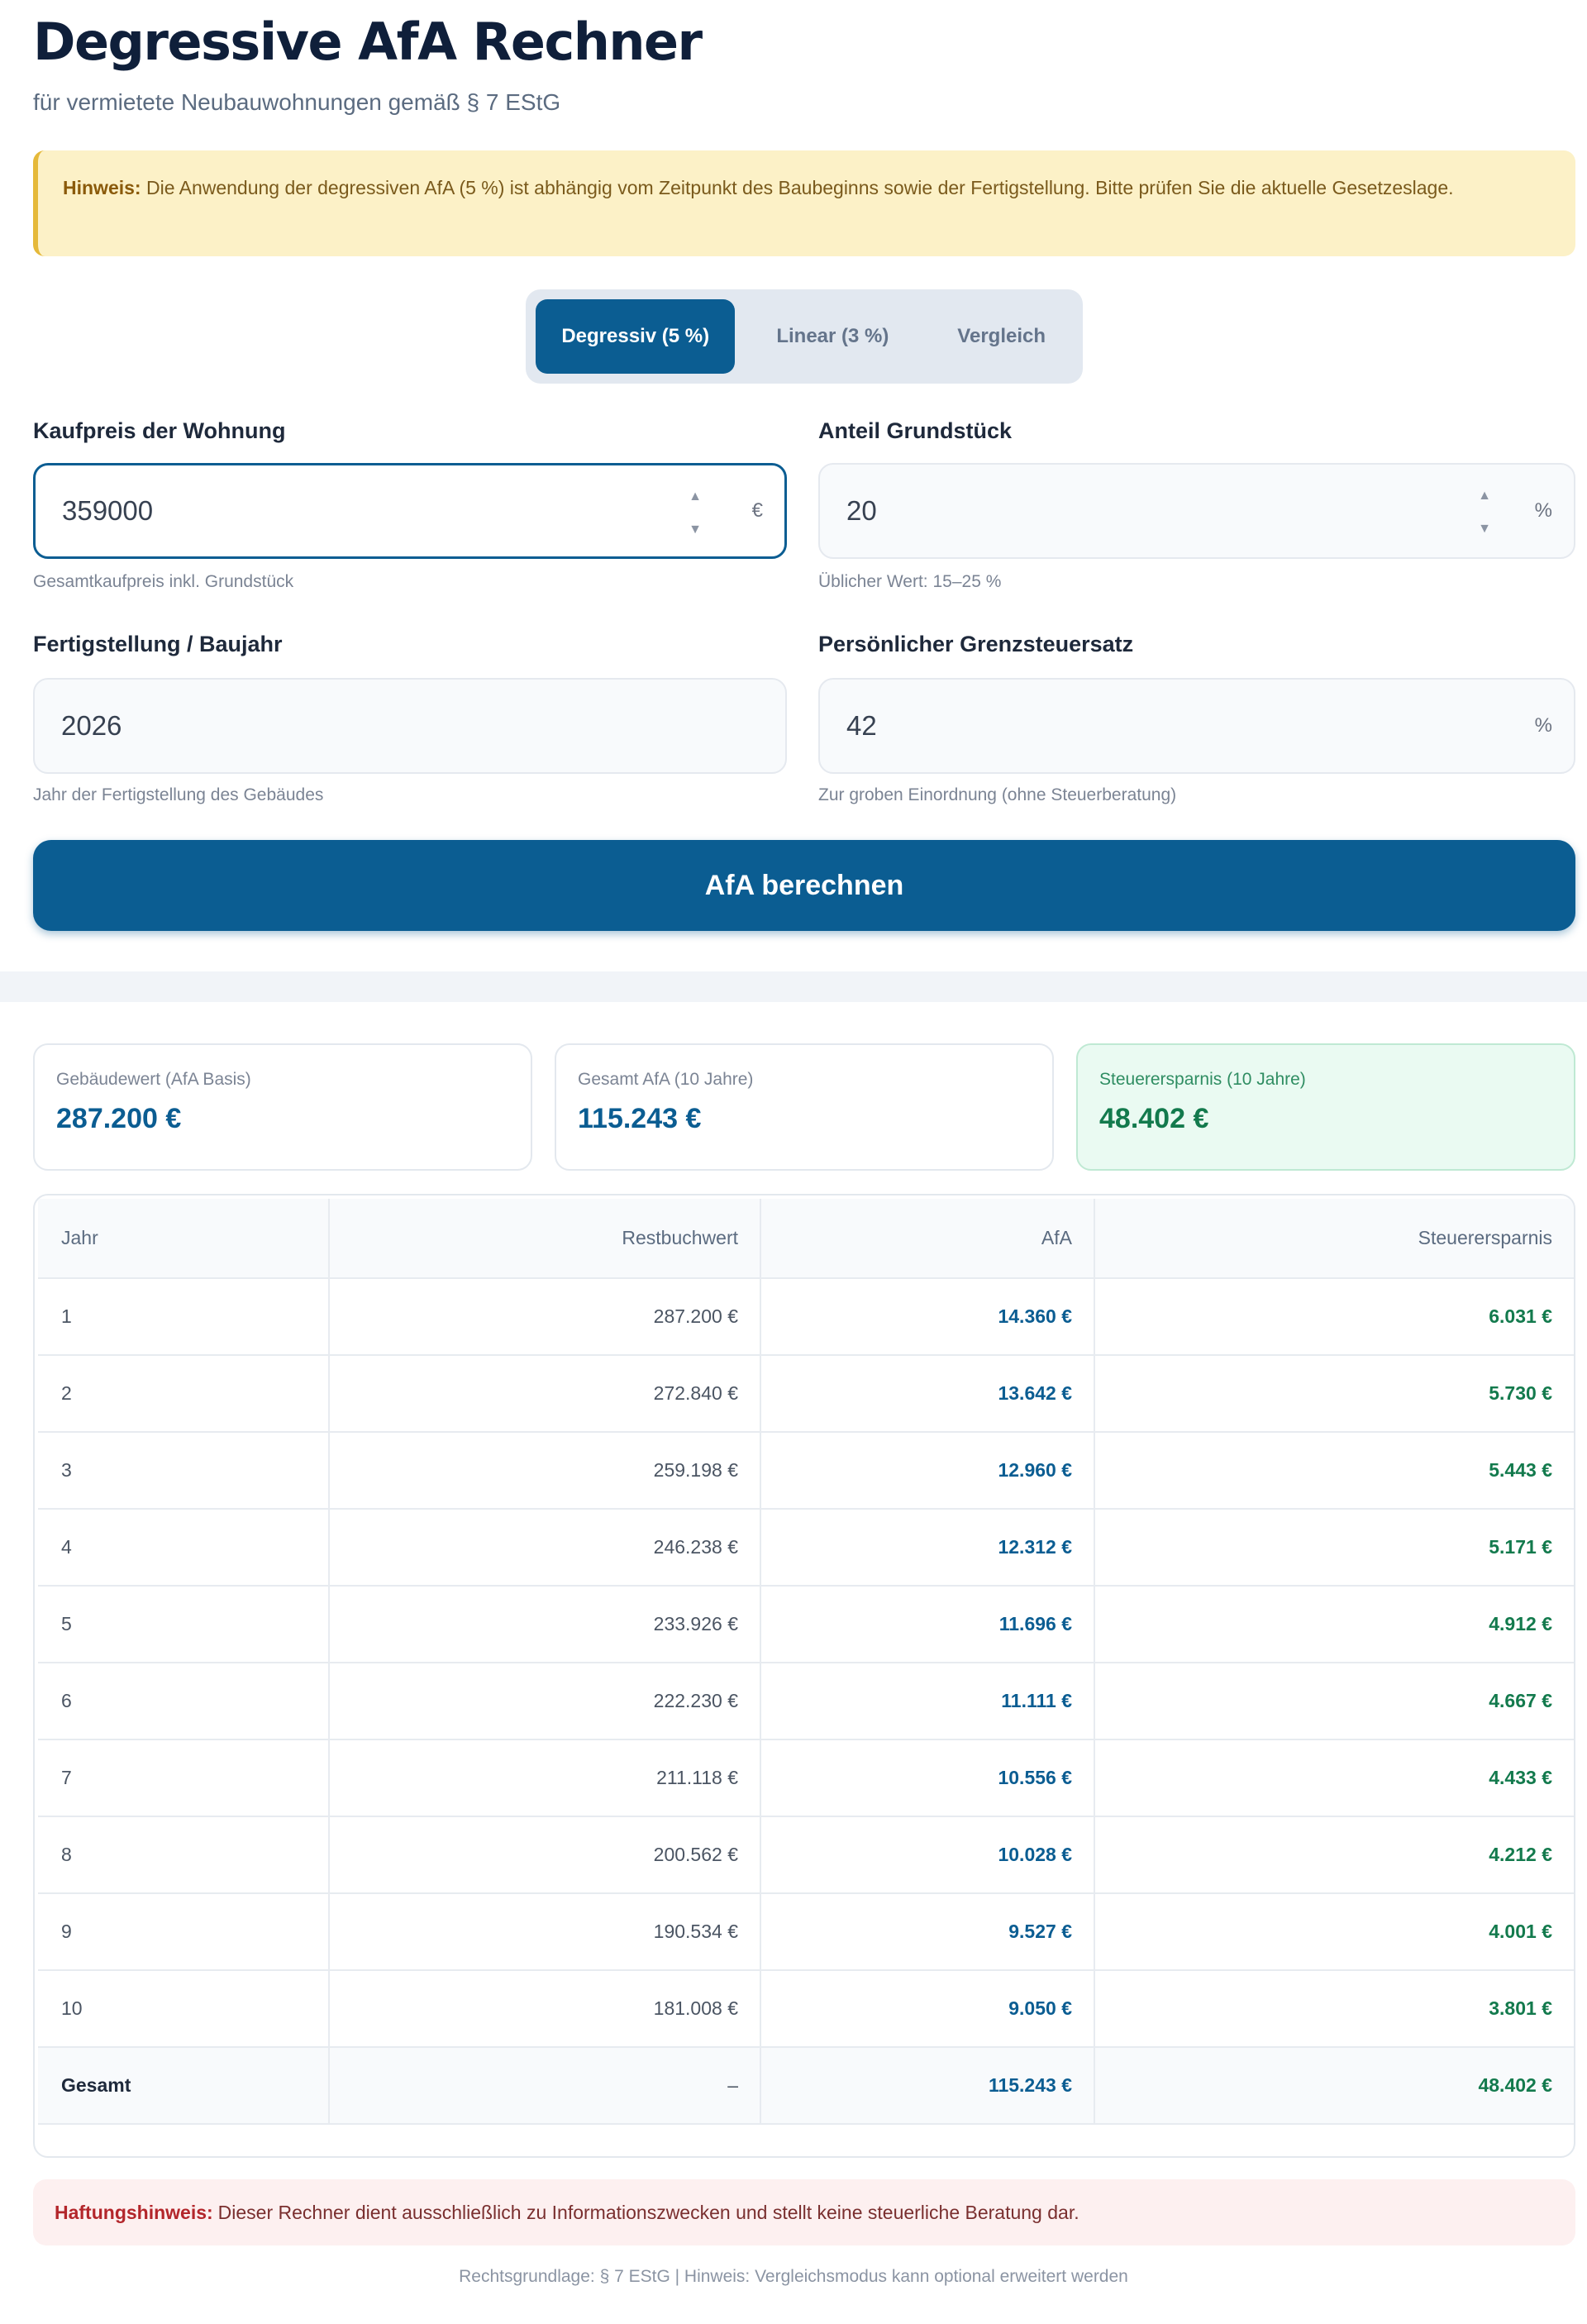 The image size is (1587, 2324). What do you see at coordinates (927, 1471) in the screenshot?
I see `cell-afa: 12.960 €` at bounding box center [927, 1471].